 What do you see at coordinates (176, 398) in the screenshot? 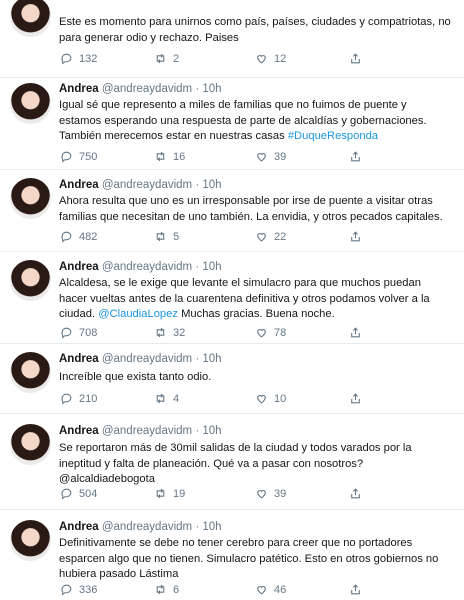
I see `retweet-count: 4` at bounding box center [176, 398].